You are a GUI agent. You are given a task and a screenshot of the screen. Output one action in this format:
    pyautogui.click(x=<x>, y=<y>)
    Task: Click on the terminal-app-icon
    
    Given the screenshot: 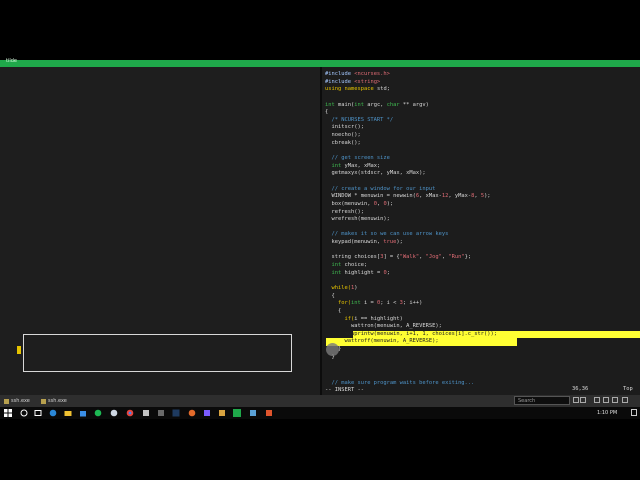 What is the action you would take?
    pyautogui.click(x=237, y=413)
    